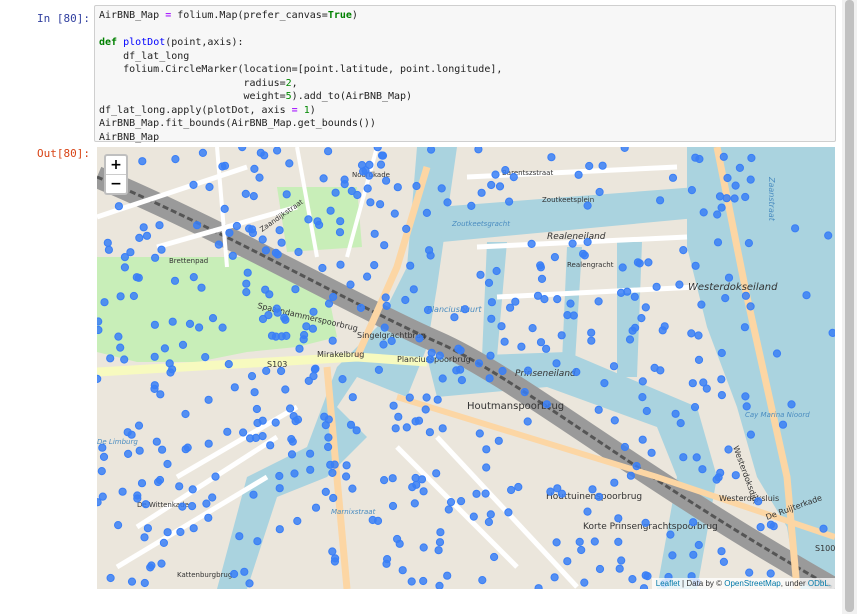  I want to click on odbl-link: ODbL., so click(819, 583).